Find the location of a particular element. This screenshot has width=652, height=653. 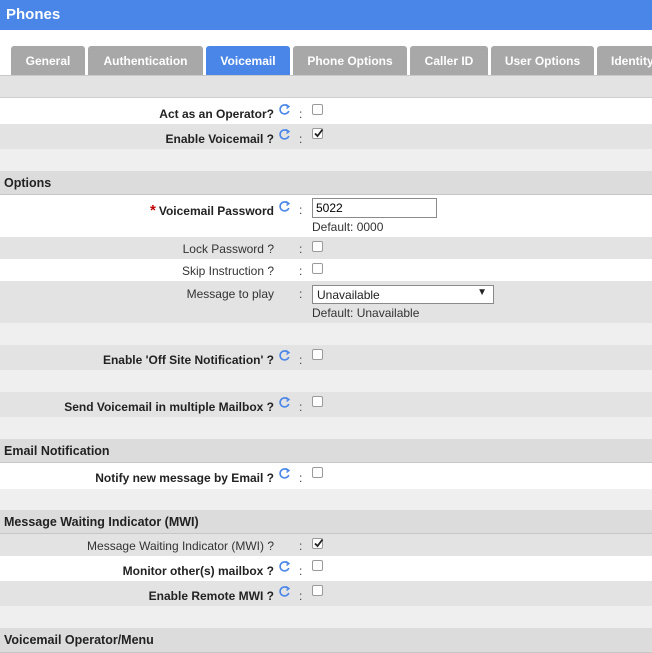

section-title-operator-menu: Voicemail Operator/Menu is located at coordinates (79, 640).